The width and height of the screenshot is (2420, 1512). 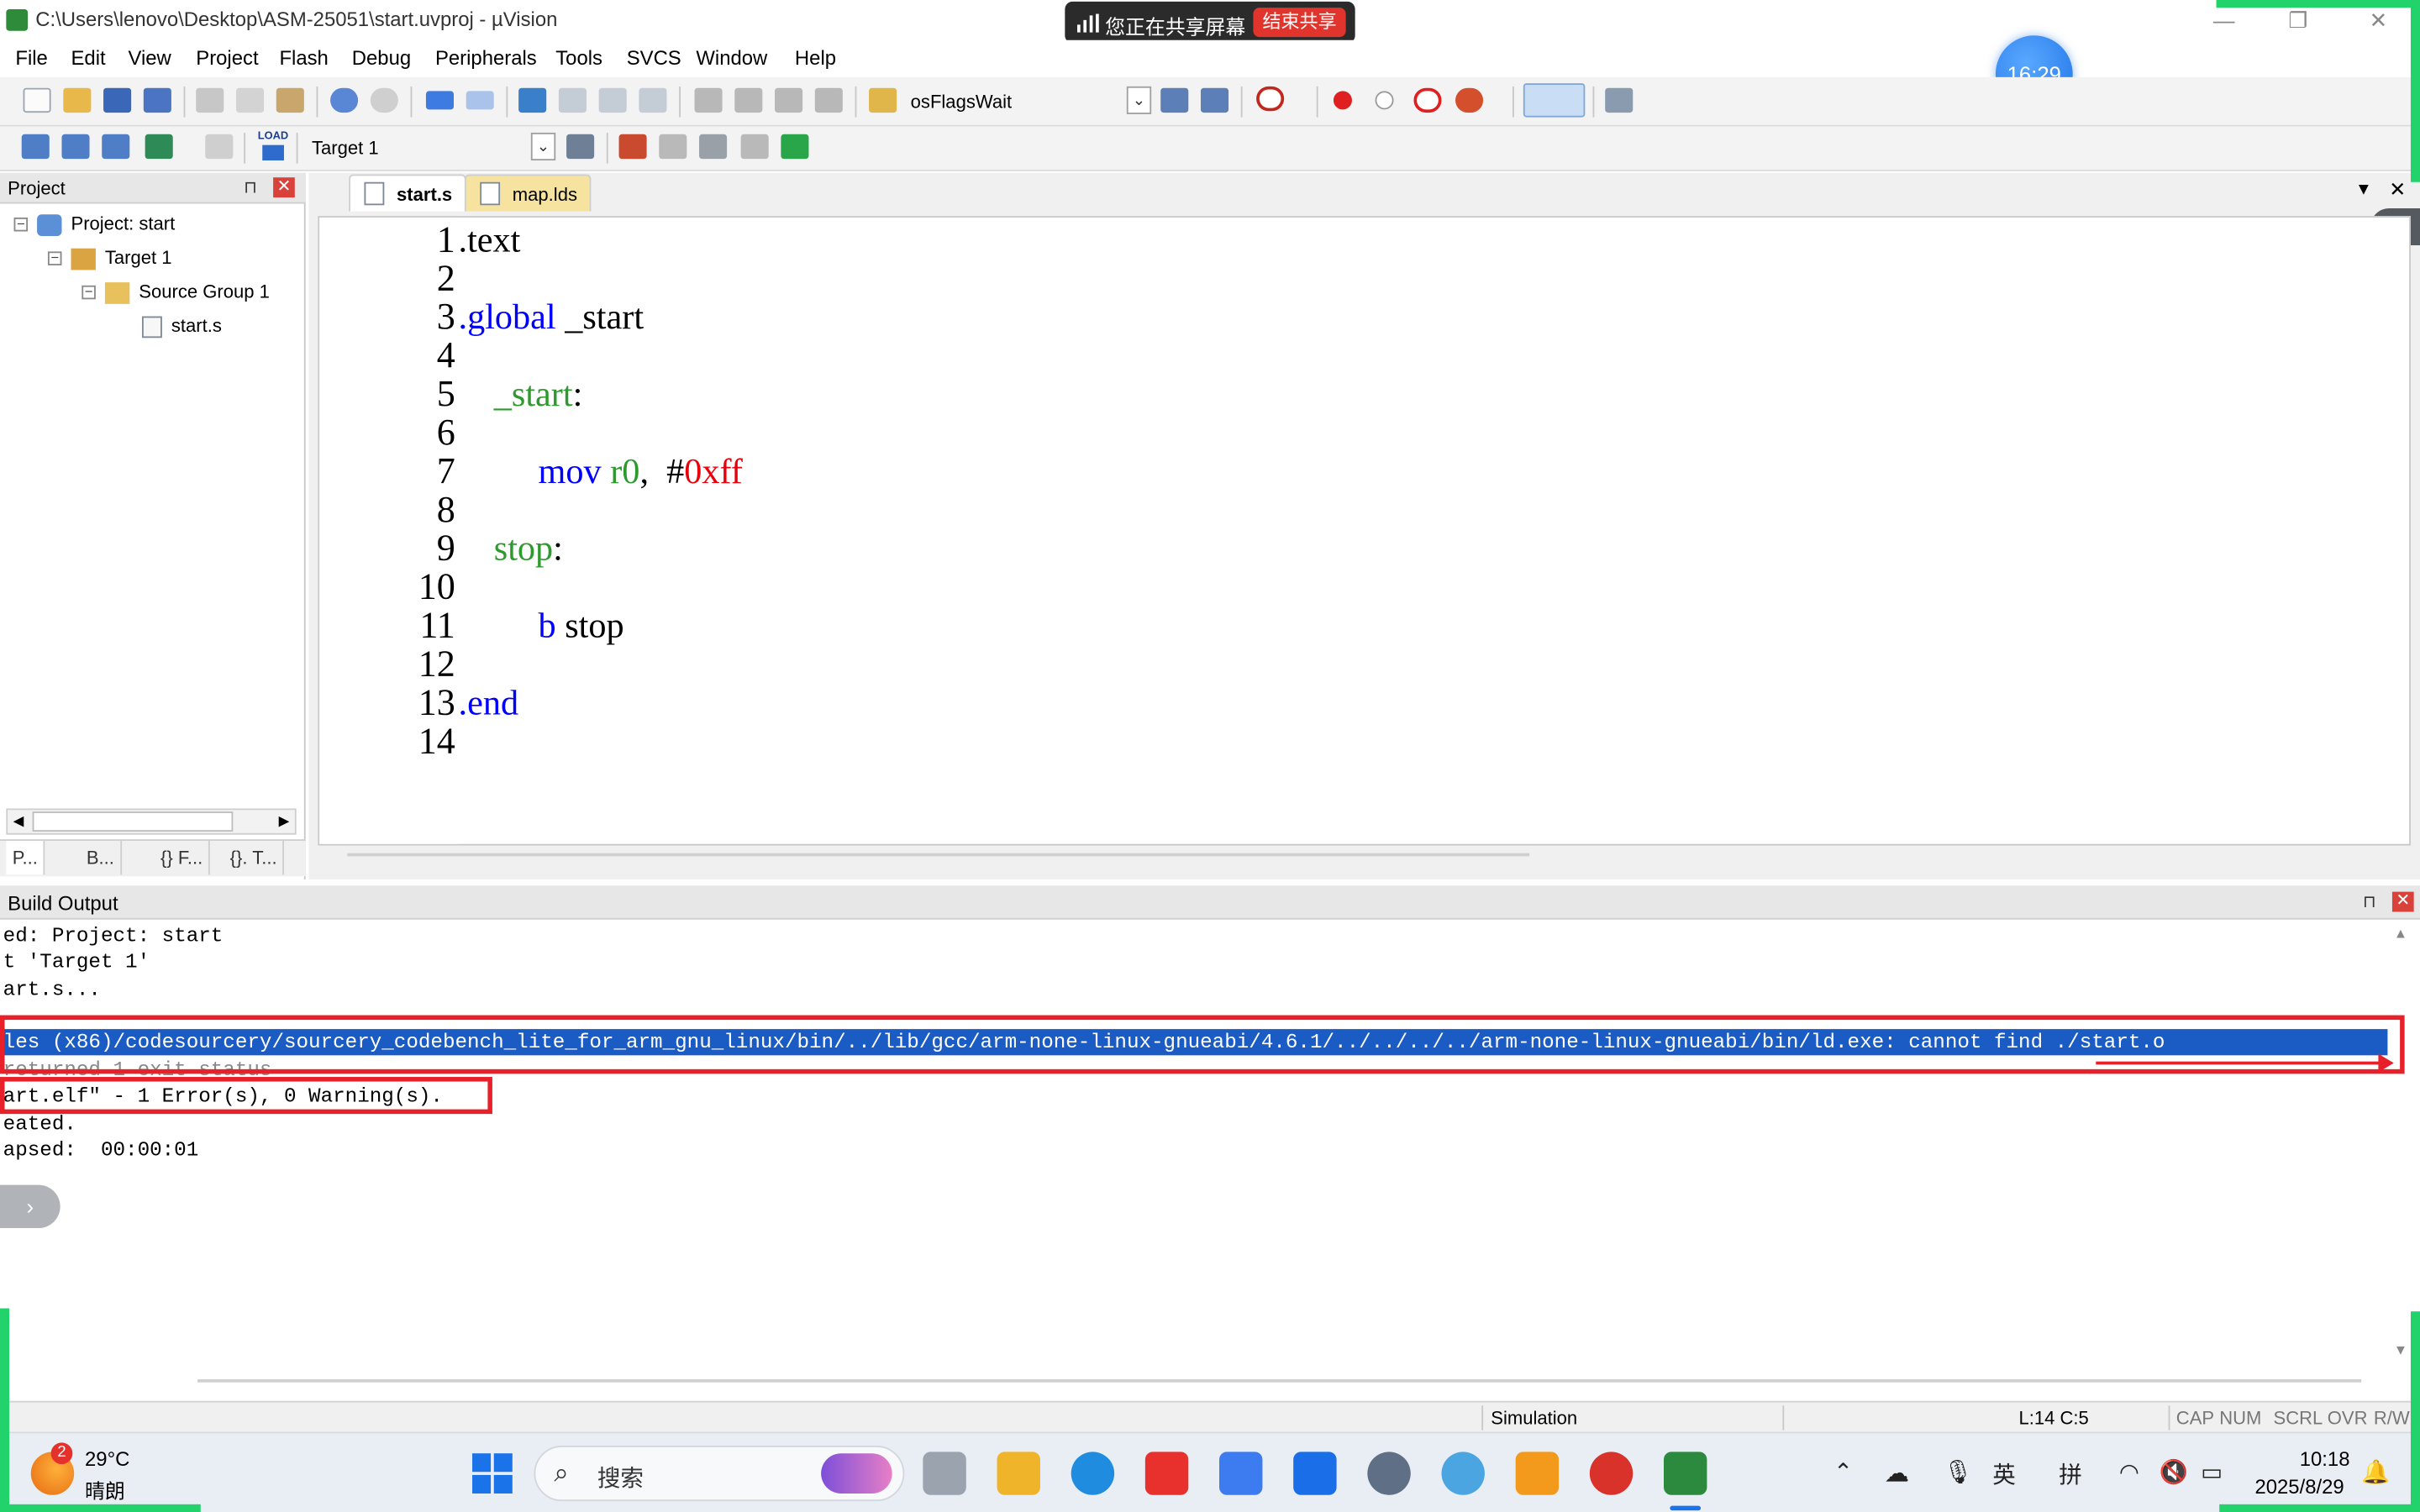 I want to click on windows-start-icon, so click(x=493, y=1473).